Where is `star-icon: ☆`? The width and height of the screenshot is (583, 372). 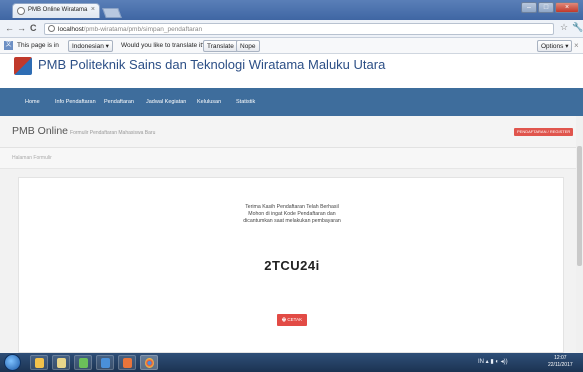 star-icon: ☆ is located at coordinates (564, 27).